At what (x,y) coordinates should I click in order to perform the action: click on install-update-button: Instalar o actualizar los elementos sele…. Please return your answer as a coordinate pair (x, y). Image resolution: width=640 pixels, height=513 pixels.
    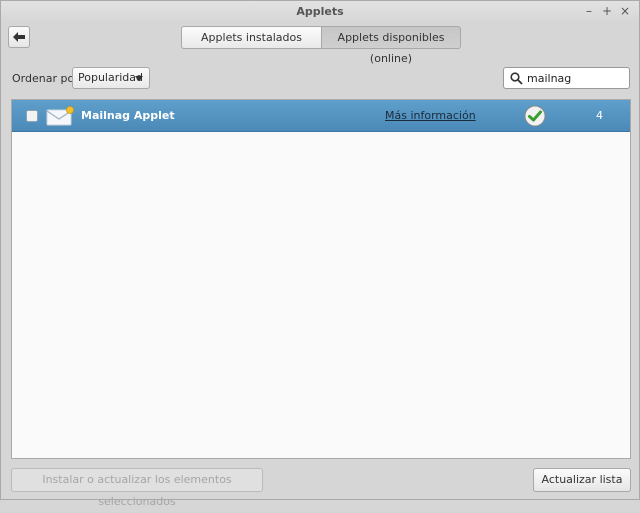
    Looking at the image, I should click on (137, 488).